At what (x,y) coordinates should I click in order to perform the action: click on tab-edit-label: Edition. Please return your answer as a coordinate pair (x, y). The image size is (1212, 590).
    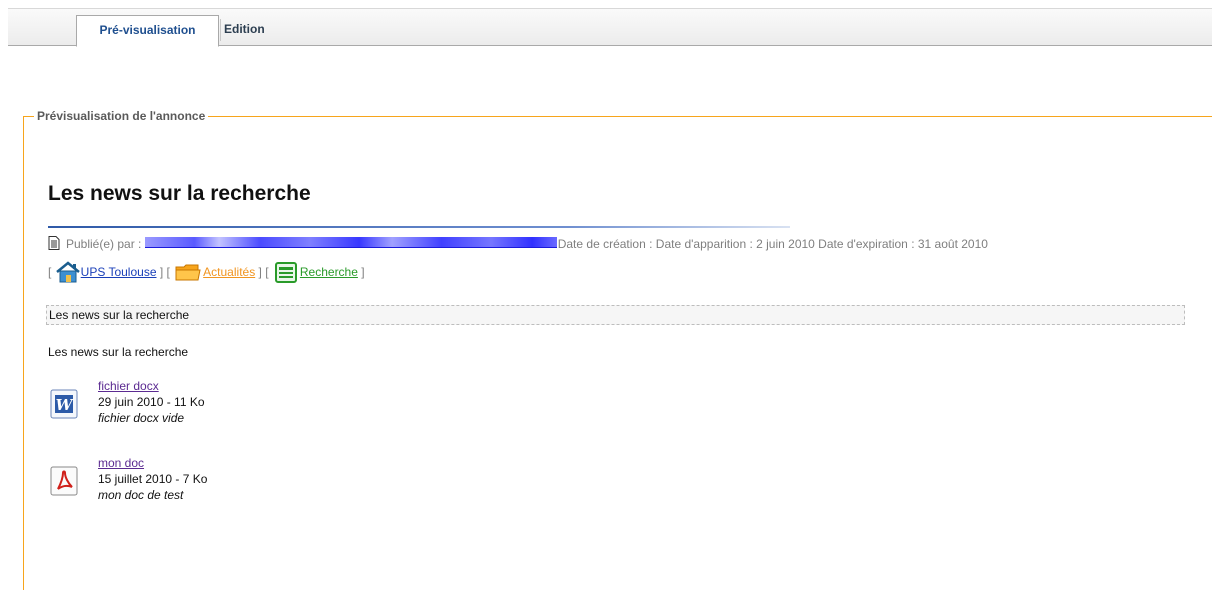
    Looking at the image, I should click on (244, 29).